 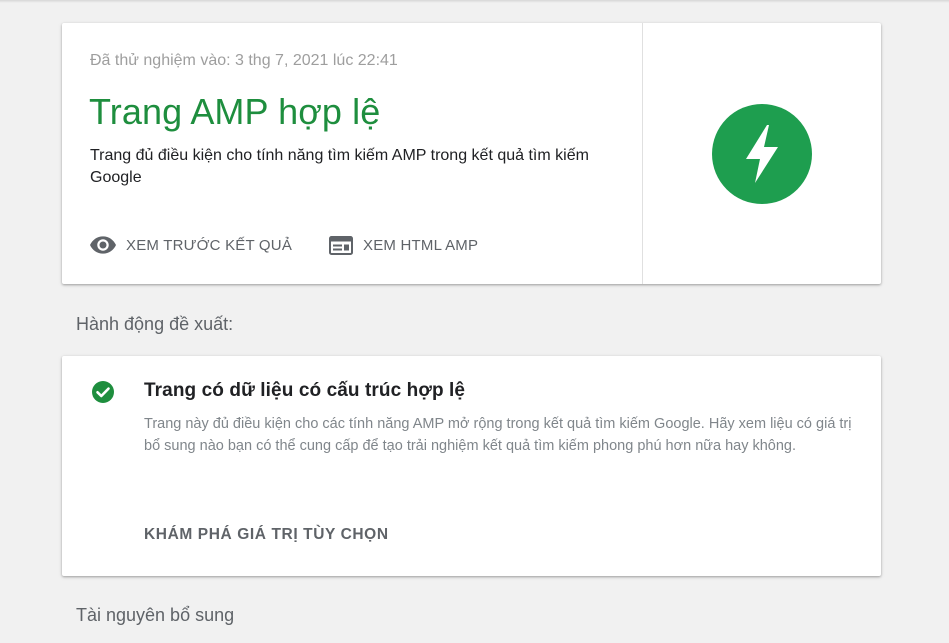 What do you see at coordinates (266, 535) in the screenshot?
I see `explore-optional-values-button: KHÁM PHÁ GIÁ TRỊ TÙY CHỌN` at bounding box center [266, 535].